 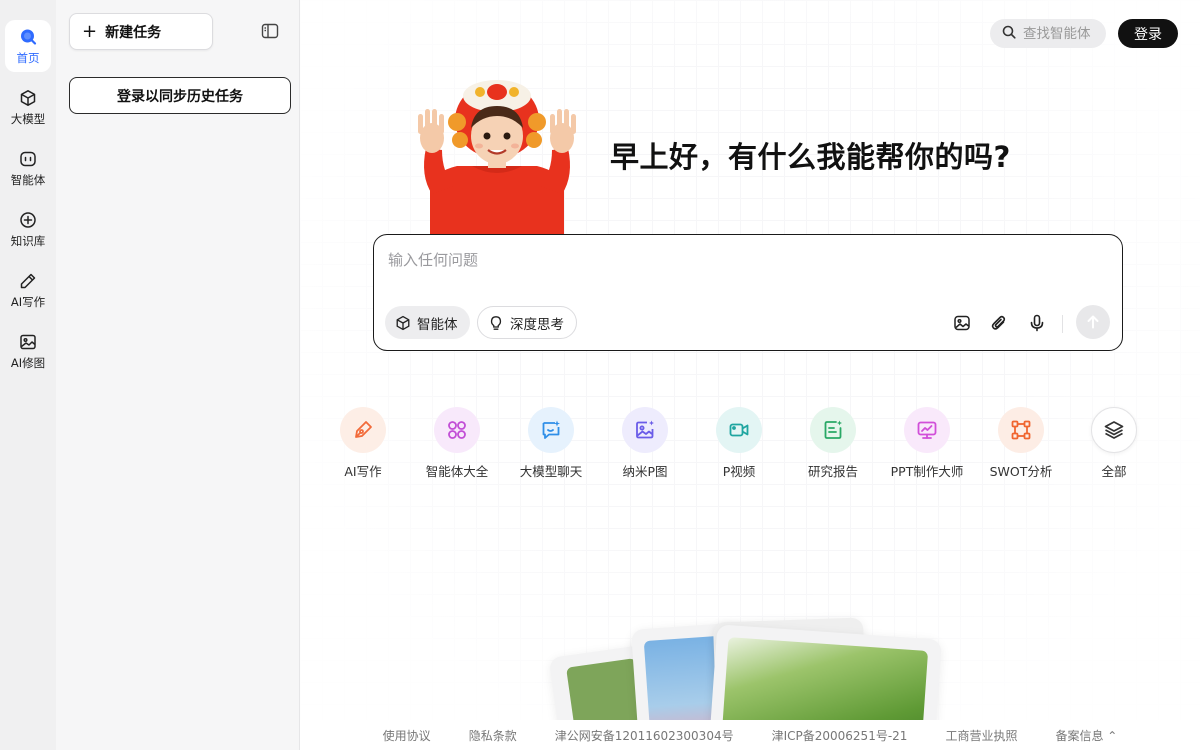 I want to click on footer-link-privacy: 隐私条款, so click(x=493, y=735).